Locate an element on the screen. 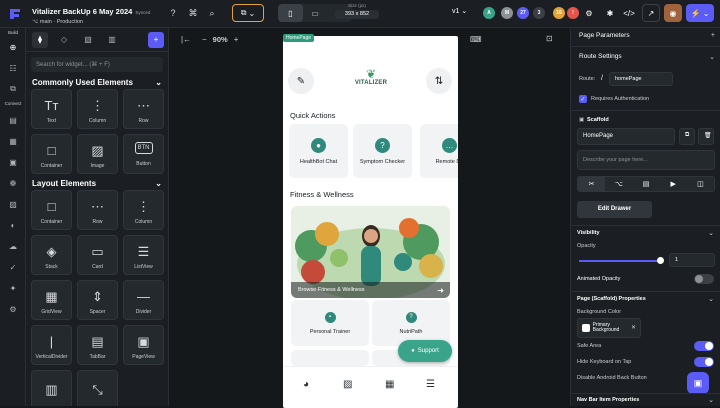 The image size is (720, 408). avatar: A is located at coordinates (489, 13).